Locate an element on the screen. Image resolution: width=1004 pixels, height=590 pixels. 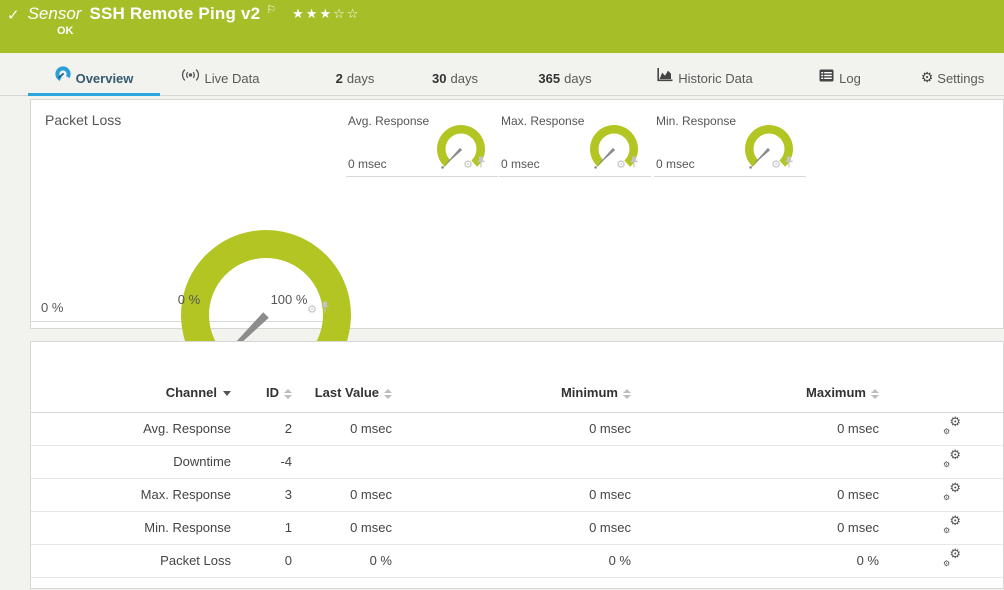
channel-name: Max. Response is located at coordinates (131, 495).